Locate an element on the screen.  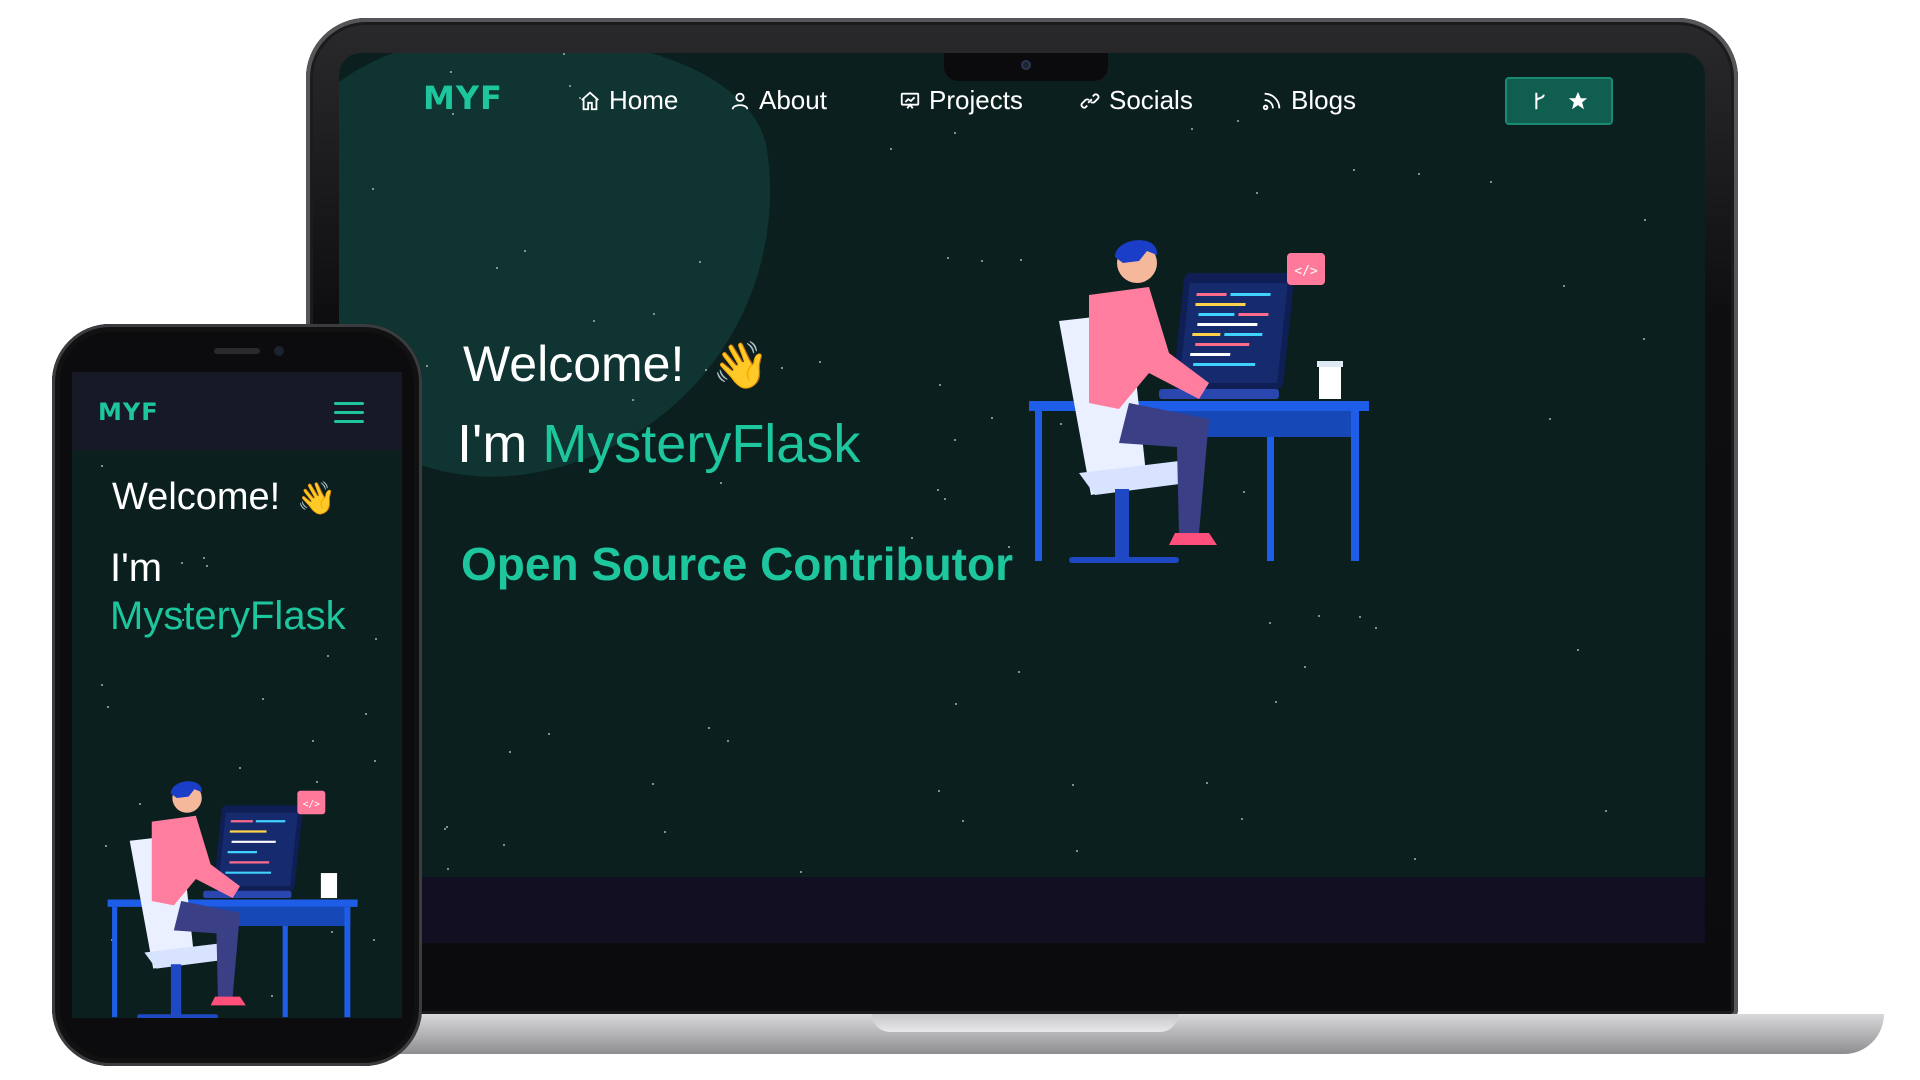
phone-hero-im: I'm is located at coordinates (136, 568).